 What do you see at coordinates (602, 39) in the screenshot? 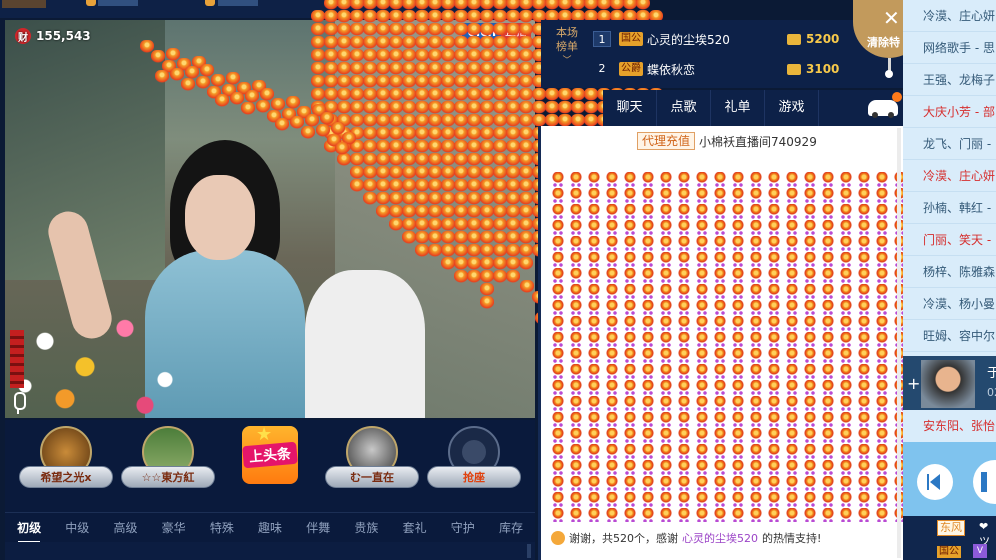
I see `rank-number: 1` at bounding box center [602, 39].